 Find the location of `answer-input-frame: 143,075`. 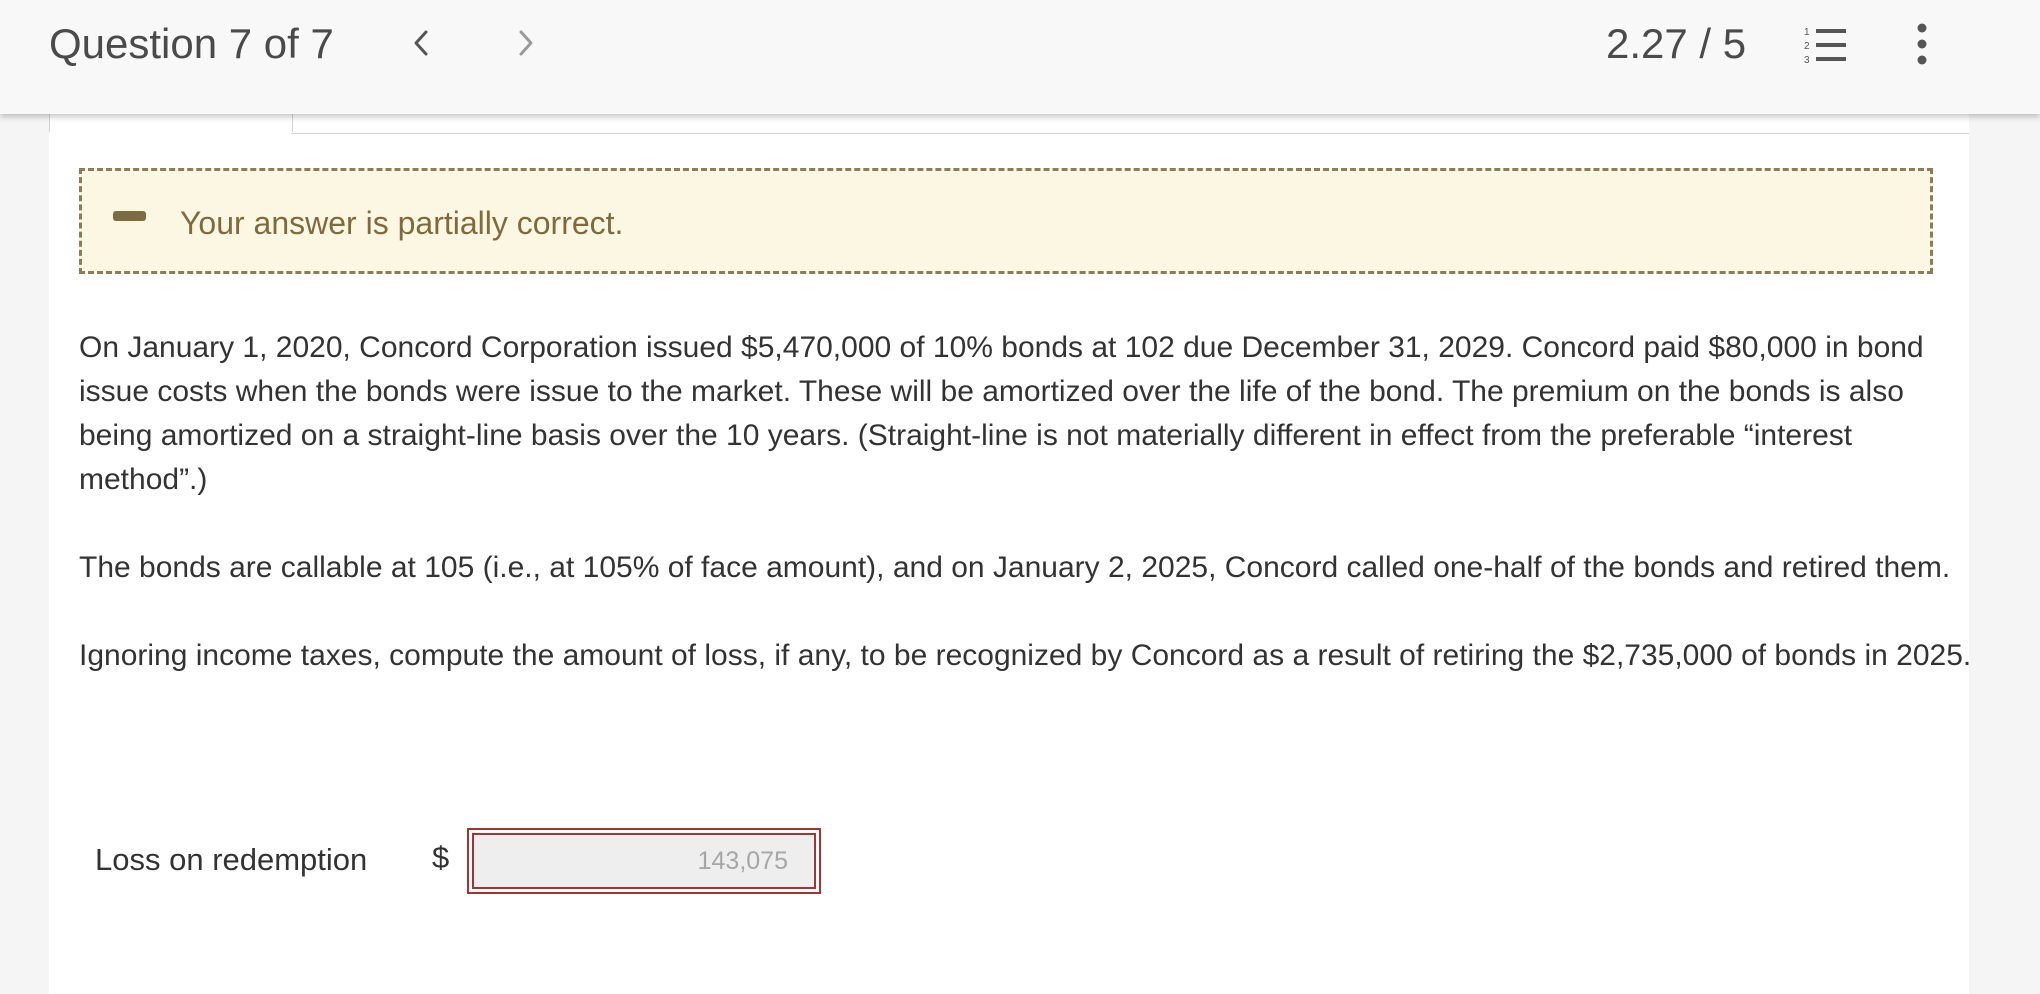

answer-input-frame: 143,075 is located at coordinates (644, 861).